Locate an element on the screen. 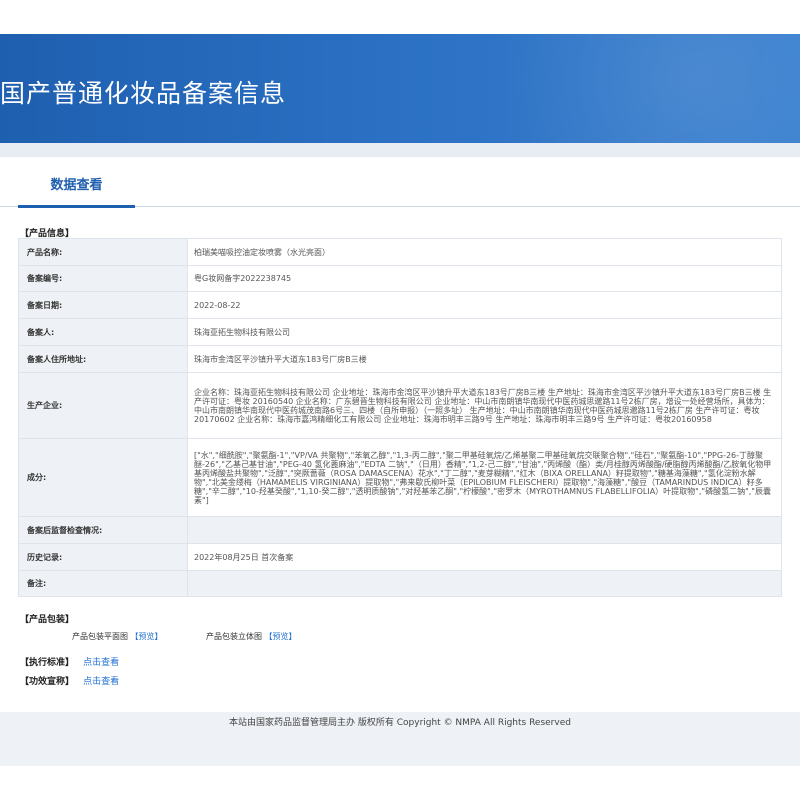  top-blank is located at coordinates (400, 17).